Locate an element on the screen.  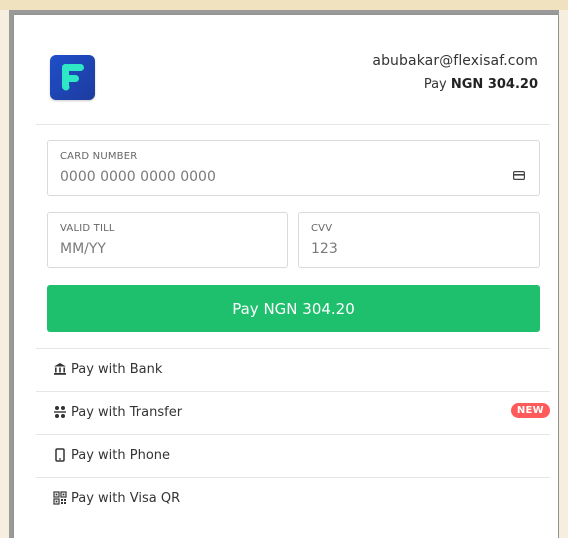
header-divider is located at coordinates (293, 124).